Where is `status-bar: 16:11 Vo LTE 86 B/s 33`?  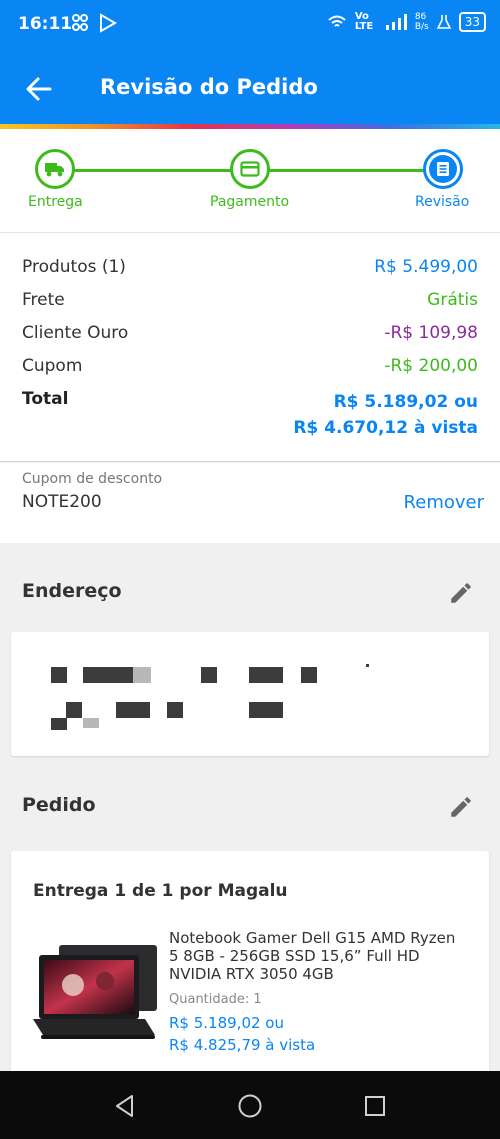
status-bar: 16:11 Vo LTE 86 B/s 33 is located at coordinates (250, 26).